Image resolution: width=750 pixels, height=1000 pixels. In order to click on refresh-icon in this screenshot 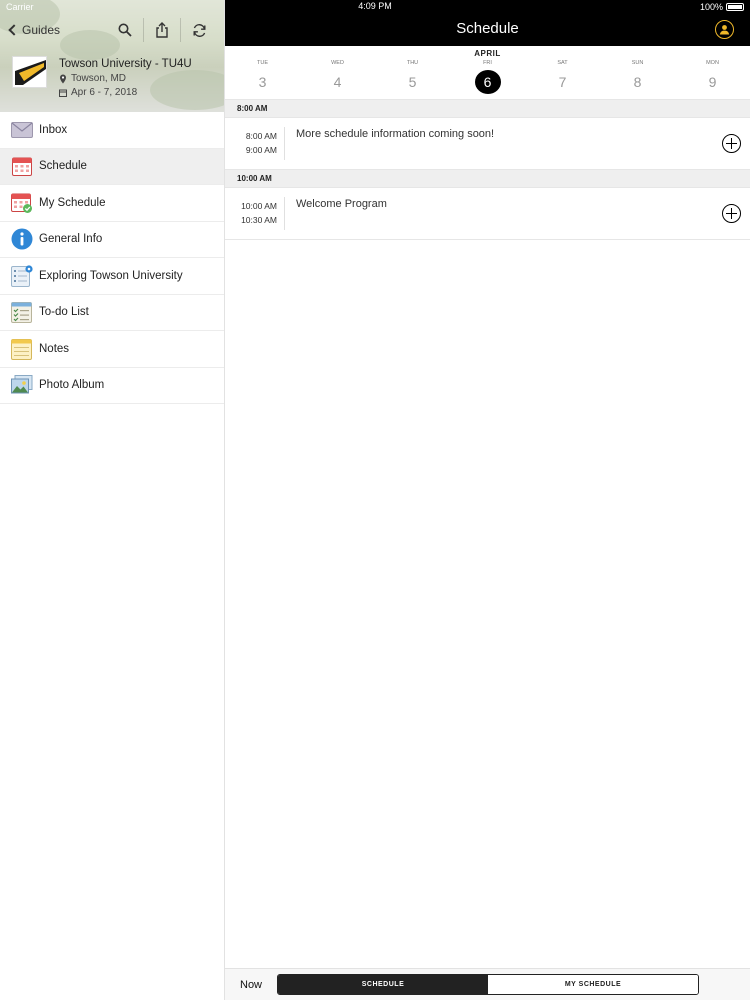, I will do `click(199, 30)`.